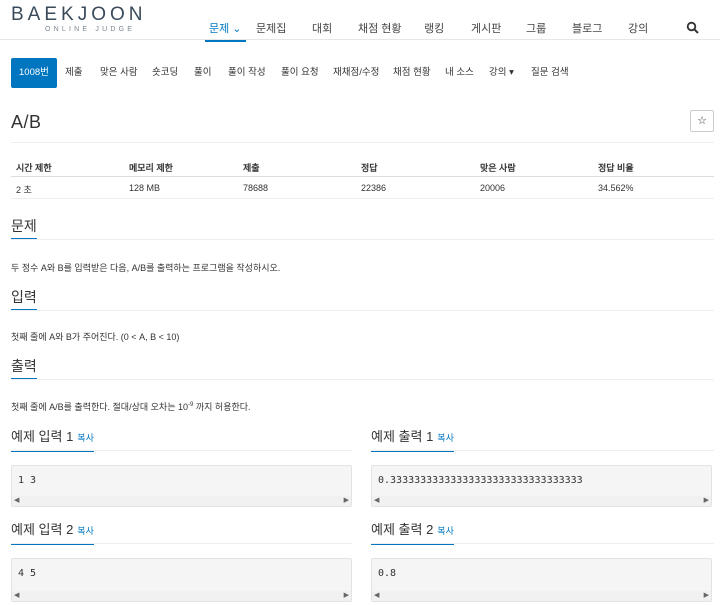 The width and height of the screenshot is (720, 605). What do you see at coordinates (638, 29) in the screenshot?
I see `nav-item-lectures: 강의` at bounding box center [638, 29].